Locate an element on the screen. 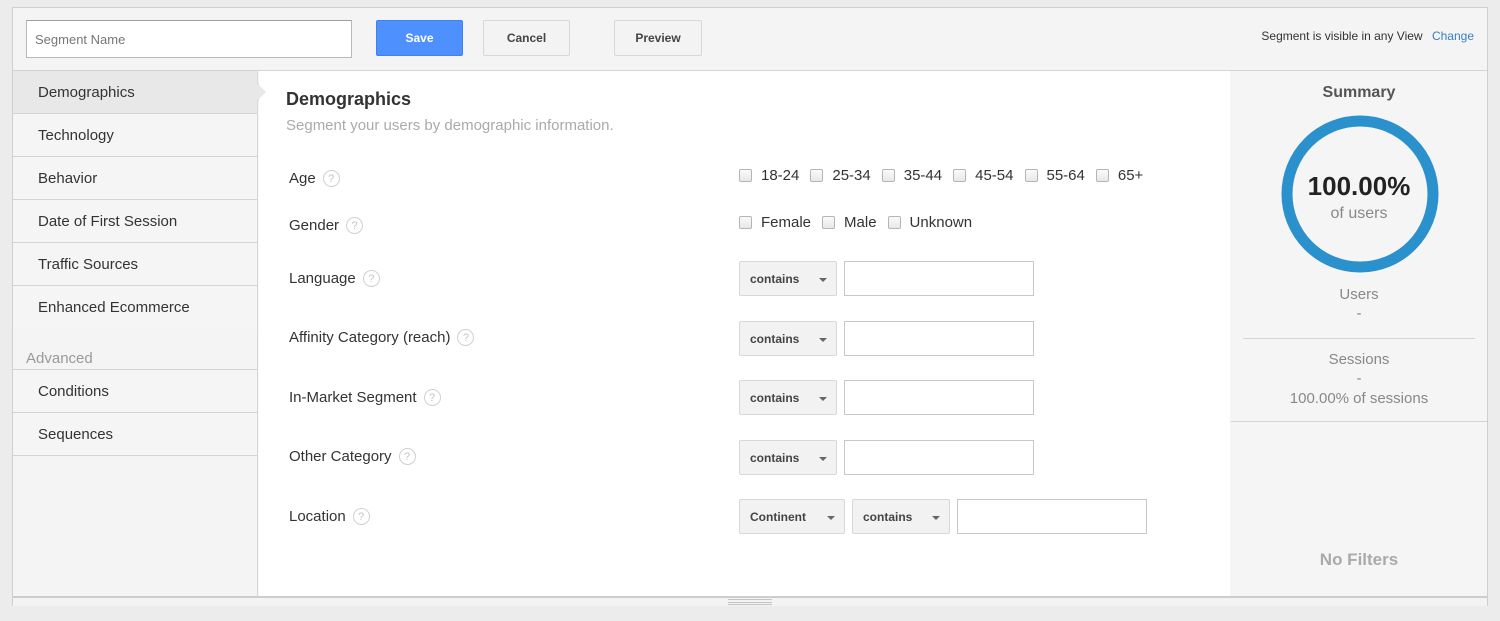 This screenshot has width=1500, height=621. in-market-operator-dropdown: contains is located at coordinates (788, 397).